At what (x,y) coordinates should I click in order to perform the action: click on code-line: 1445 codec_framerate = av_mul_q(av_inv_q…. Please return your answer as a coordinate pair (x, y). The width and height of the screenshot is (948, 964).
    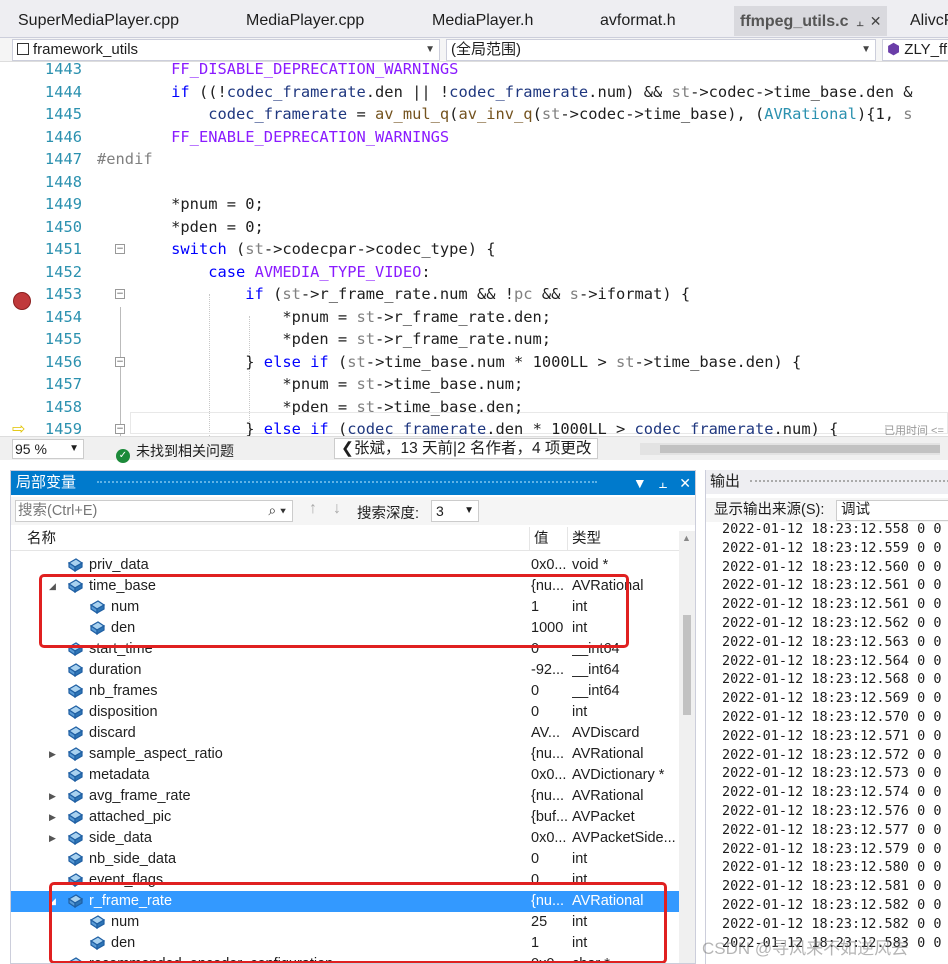
    Looking at the image, I should click on (474, 114).